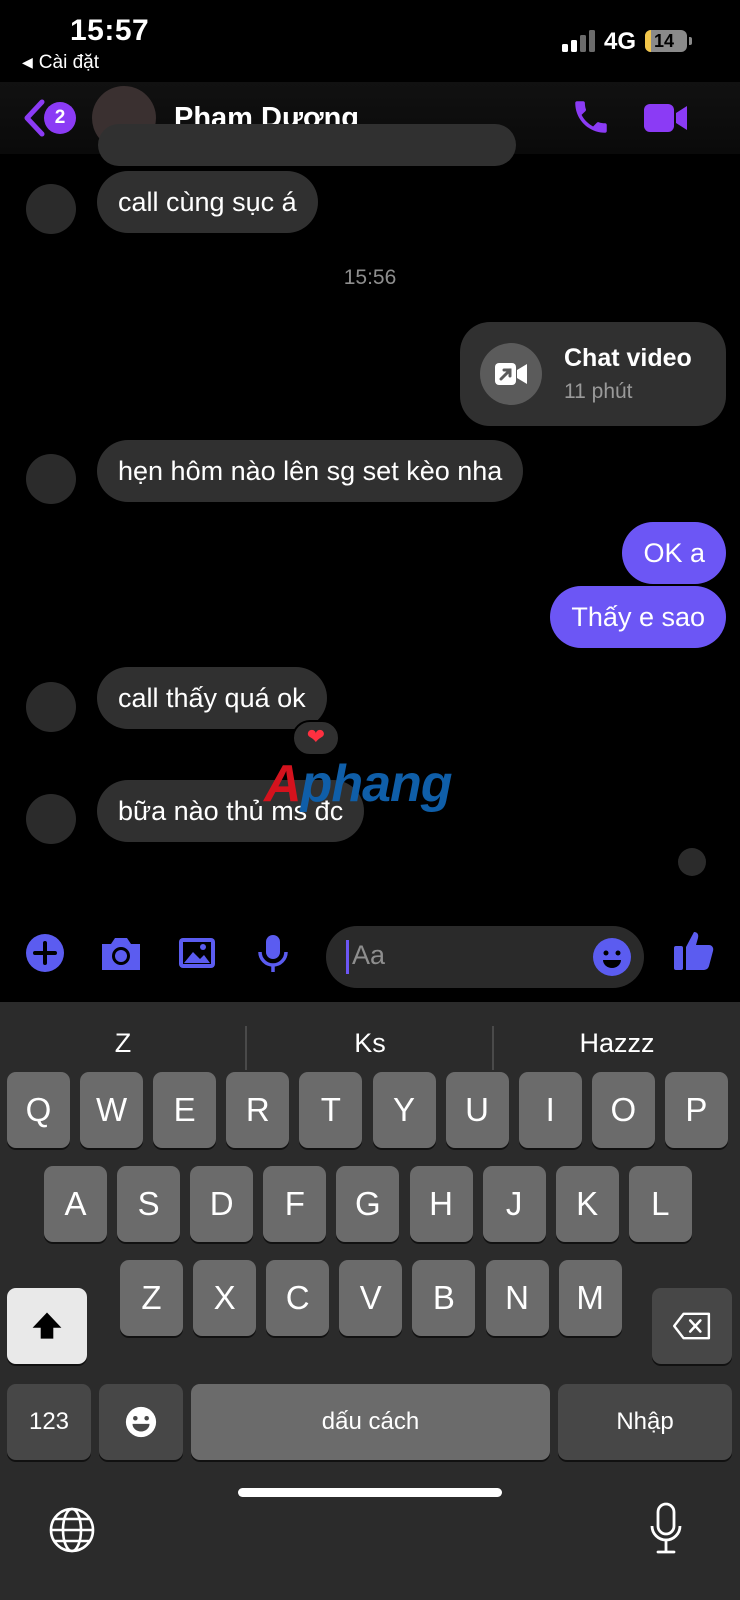 This screenshot has width=740, height=1600. Describe the element at coordinates (370, 1492) in the screenshot. I see `home-indicator` at that location.